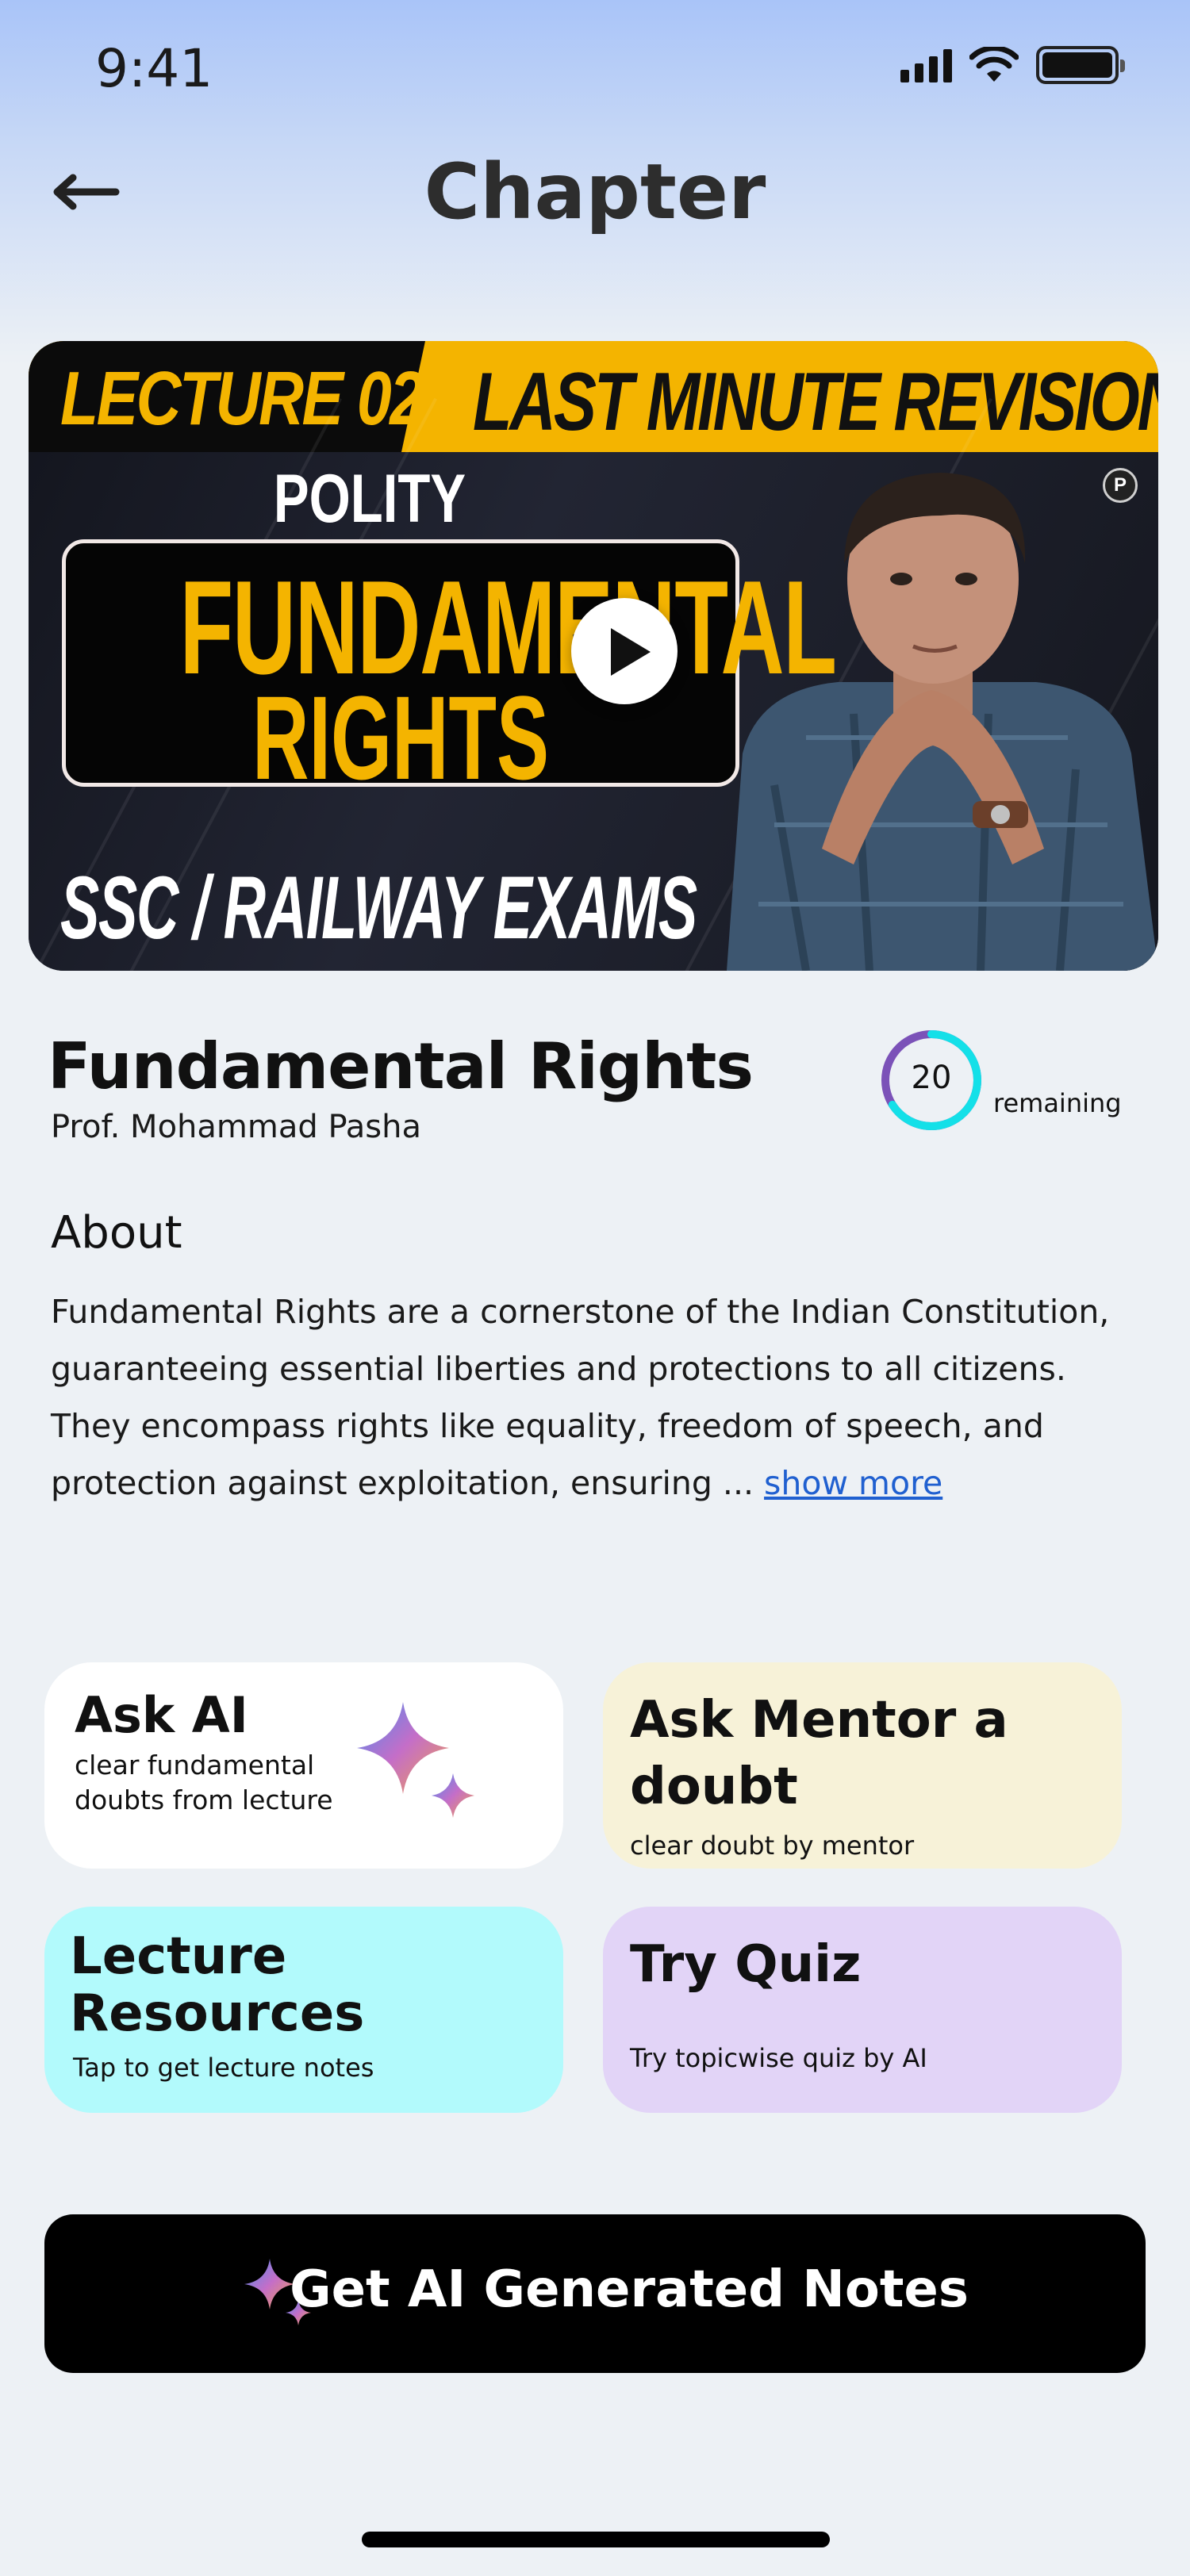  Describe the element at coordinates (116, 1233) in the screenshot. I see `about-heading: About` at that location.